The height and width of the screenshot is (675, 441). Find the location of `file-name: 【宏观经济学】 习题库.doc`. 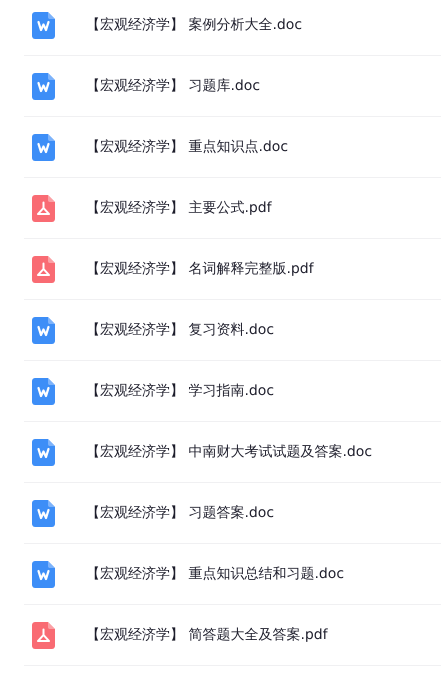

file-name: 【宏观经济学】 习题库.doc is located at coordinates (173, 86).